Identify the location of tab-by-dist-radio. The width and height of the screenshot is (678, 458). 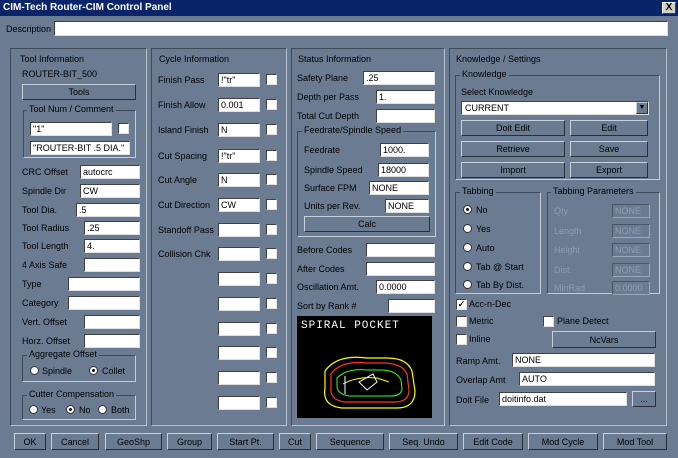
(467, 284).